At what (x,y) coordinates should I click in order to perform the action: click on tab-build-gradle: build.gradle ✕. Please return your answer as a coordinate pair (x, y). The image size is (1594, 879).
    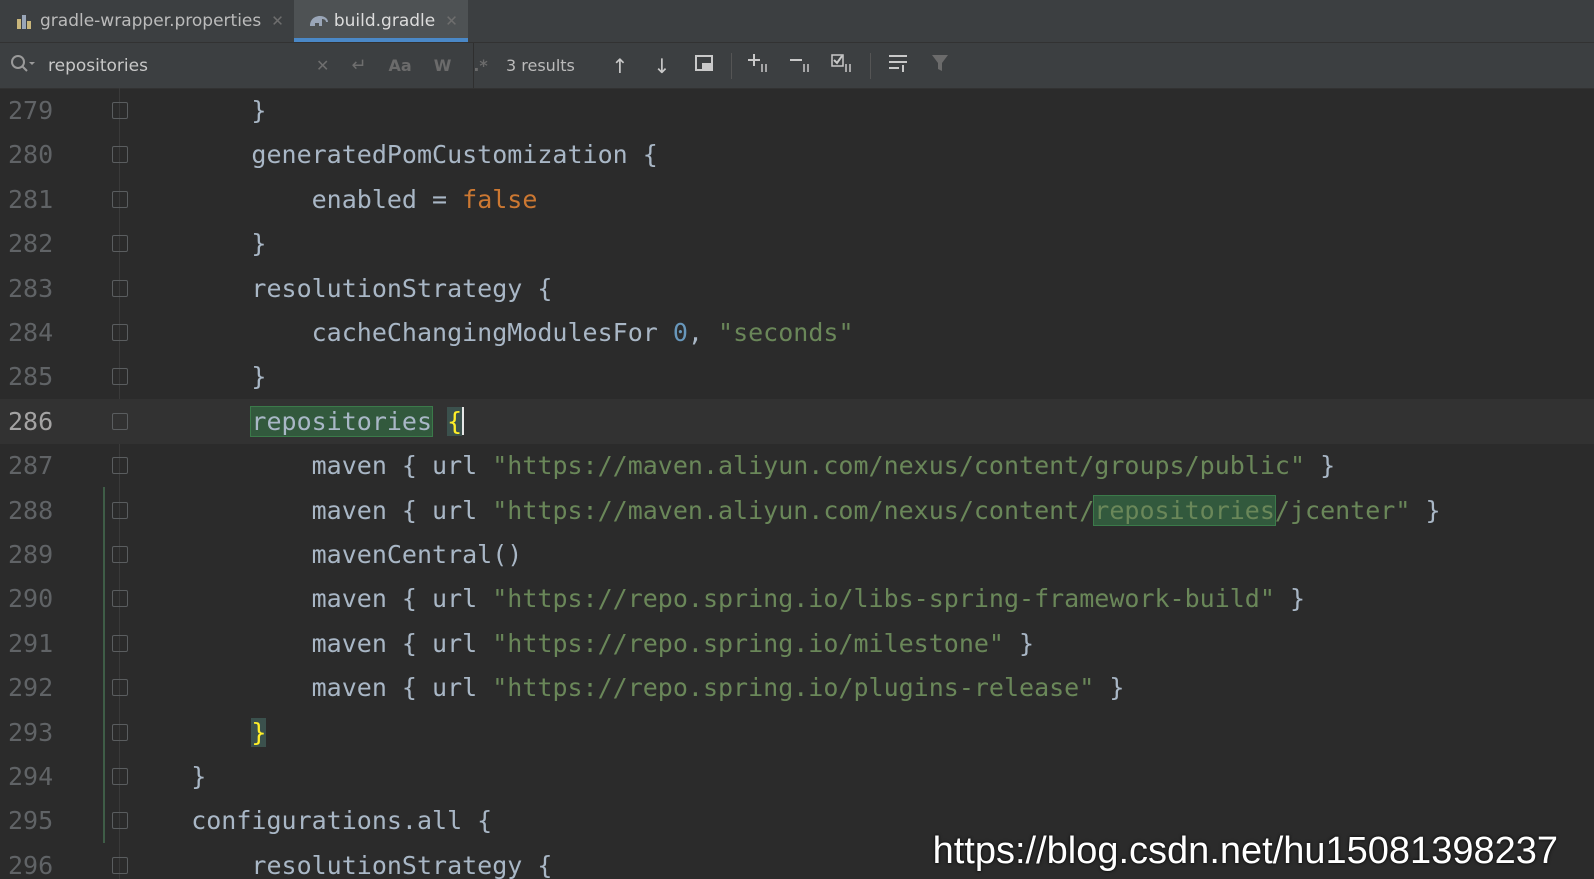
    Looking at the image, I should click on (380, 21).